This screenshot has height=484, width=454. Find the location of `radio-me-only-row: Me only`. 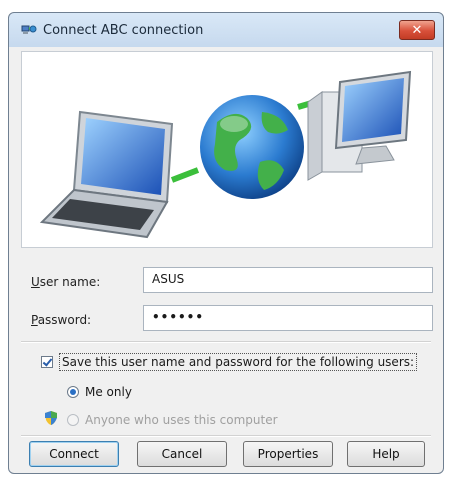

radio-me-only-row: Me only is located at coordinates (99, 392).